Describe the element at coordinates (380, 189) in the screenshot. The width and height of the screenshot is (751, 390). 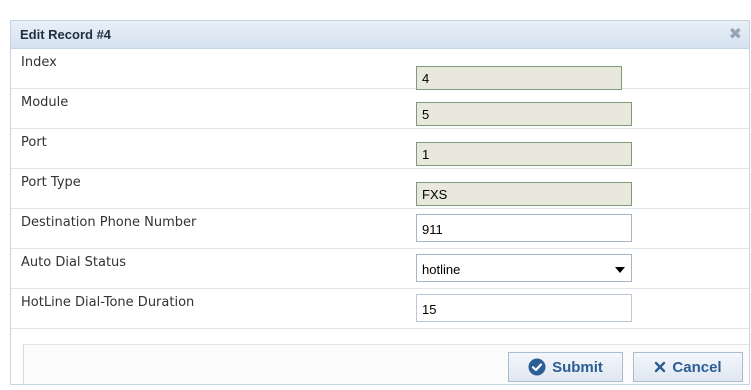
I see `form-row-port-type: Port Type FXS` at that location.